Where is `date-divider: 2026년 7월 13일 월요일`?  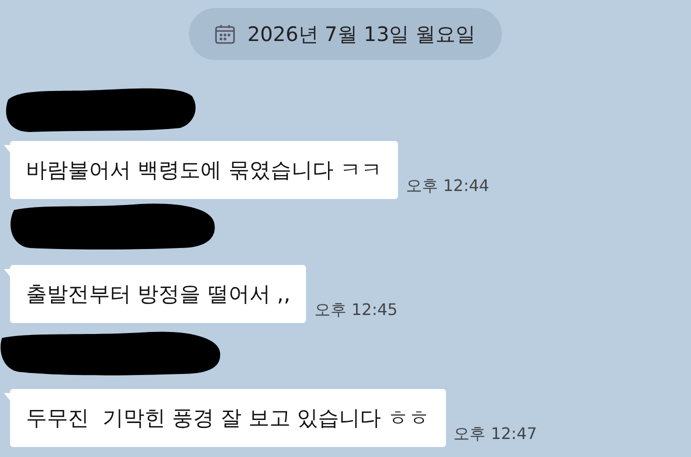
date-divider: 2026년 7월 13일 월요일 is located at coordinates (345, 34).